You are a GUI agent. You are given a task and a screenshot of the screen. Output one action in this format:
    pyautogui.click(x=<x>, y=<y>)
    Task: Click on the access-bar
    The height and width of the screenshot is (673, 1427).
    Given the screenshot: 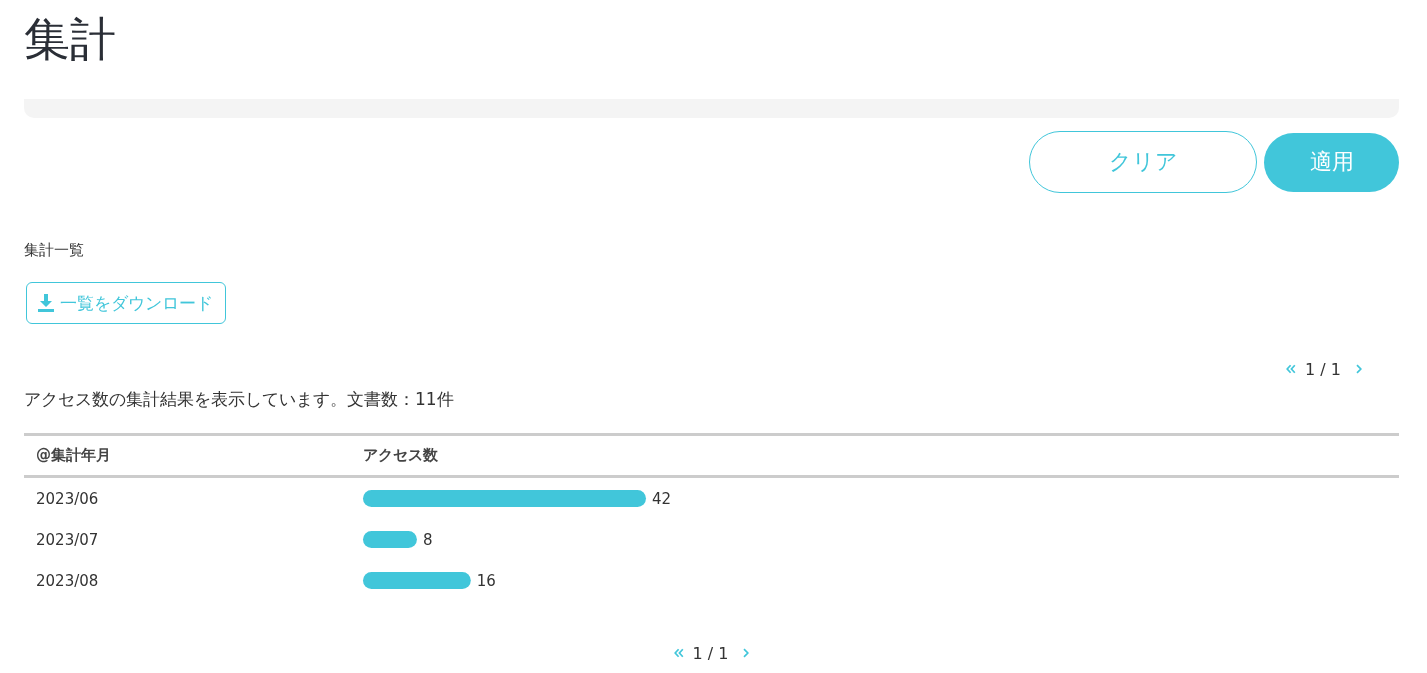 What is the action you would take?
    pyautogui.click(x=390, y=539)
    